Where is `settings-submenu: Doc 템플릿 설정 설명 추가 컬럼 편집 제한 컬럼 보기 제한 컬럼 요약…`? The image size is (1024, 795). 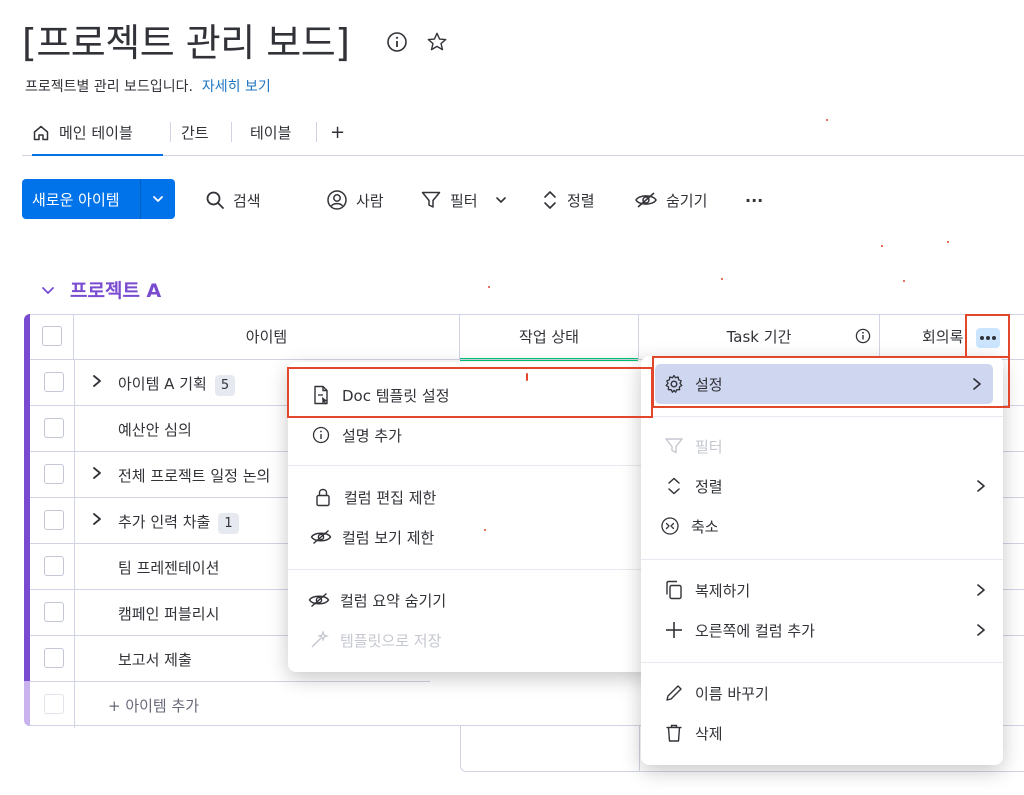 settings-submenu: Doc 템플릿 설정 설명 추가 컬럼 편집 제한 컬럼 보기 제한 컬럼 요약… is located at coordinates (469, 517).